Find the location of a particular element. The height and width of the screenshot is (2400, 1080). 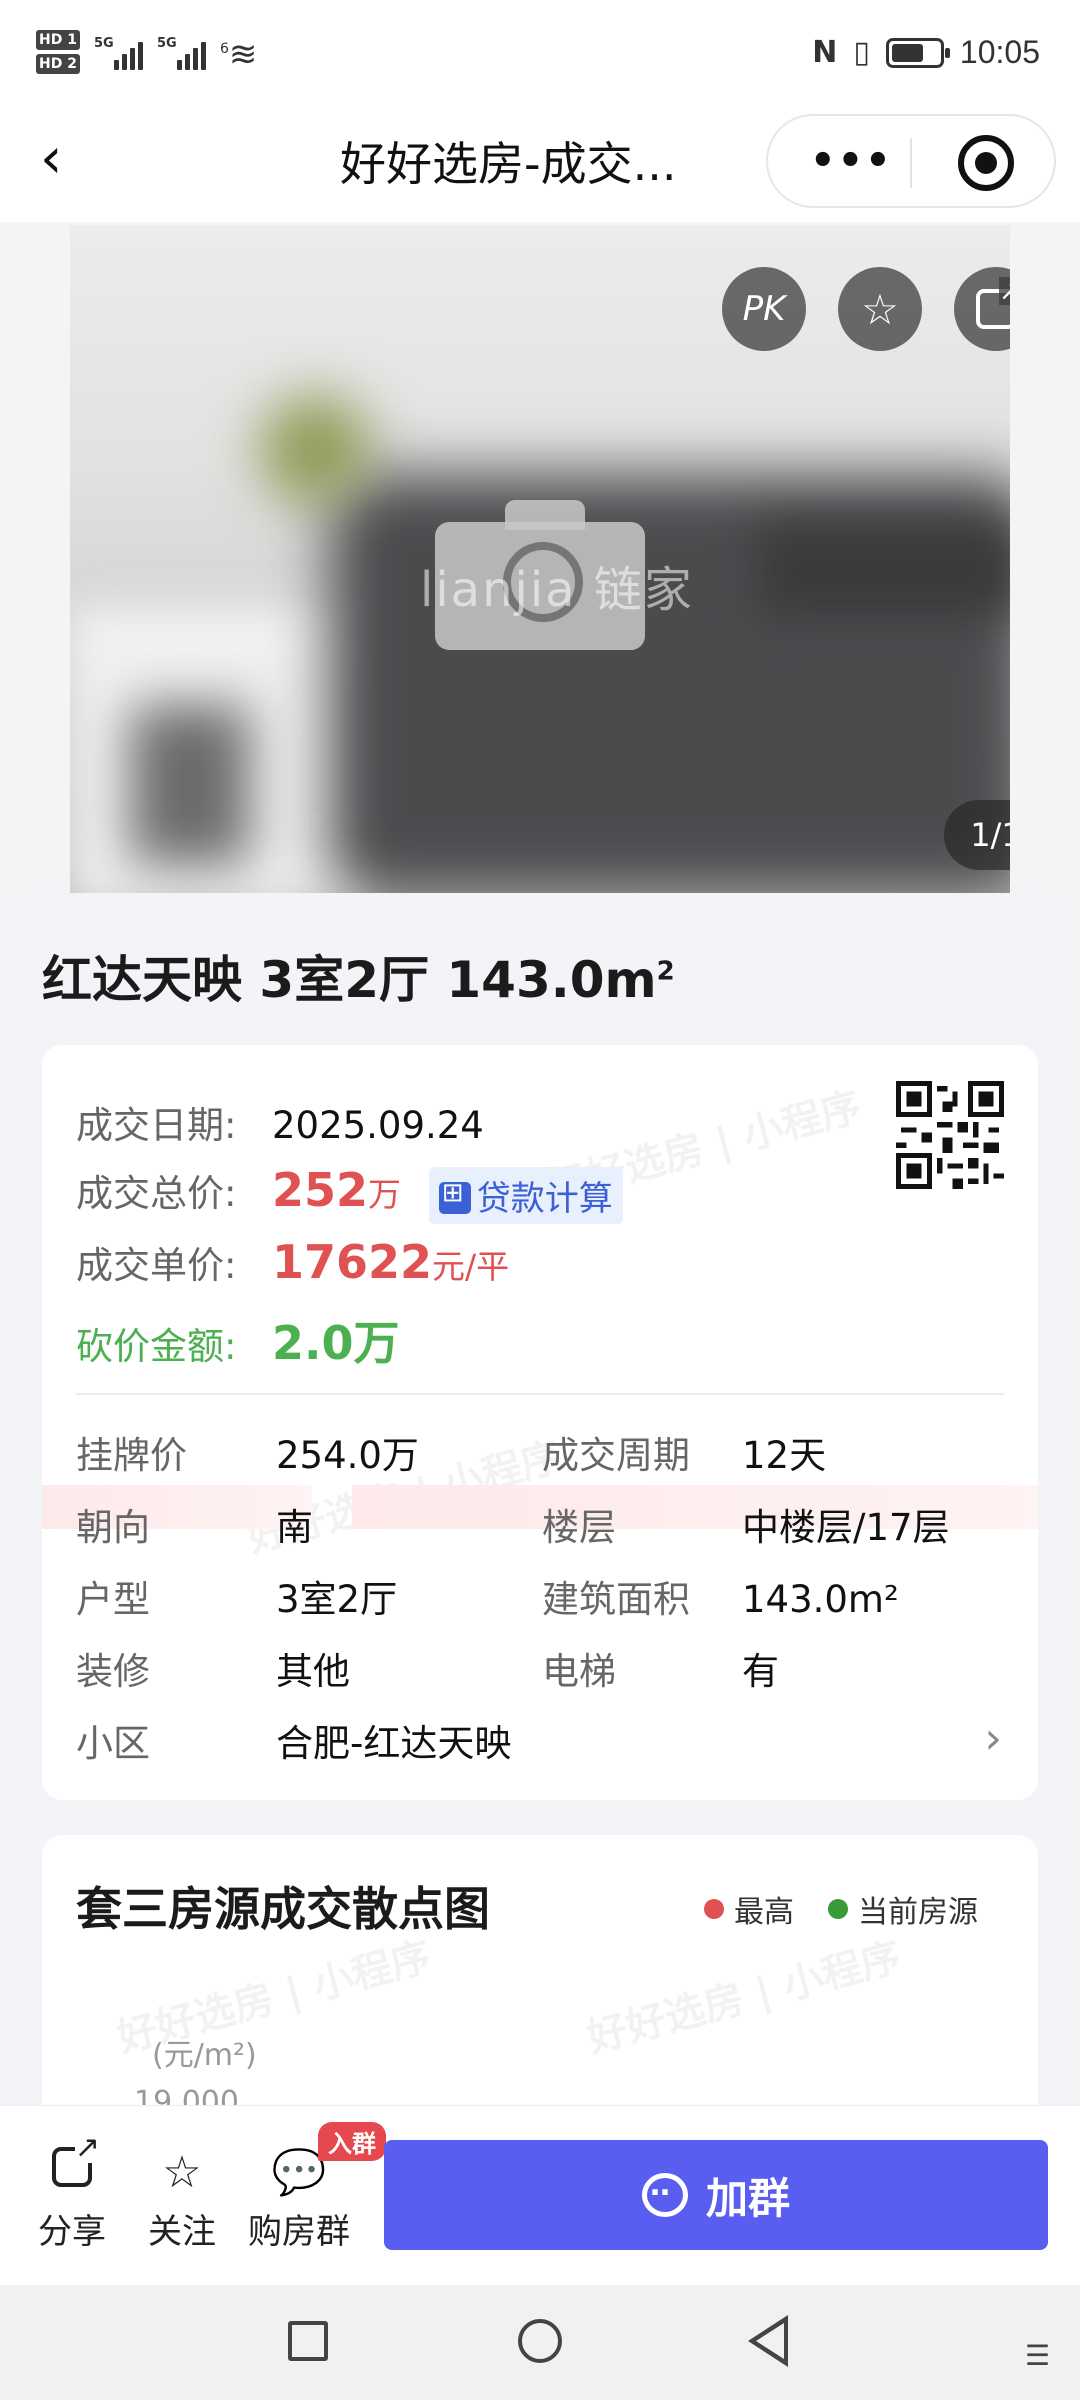

join-group-label: 加群 is located at coordinates (747, 2198).